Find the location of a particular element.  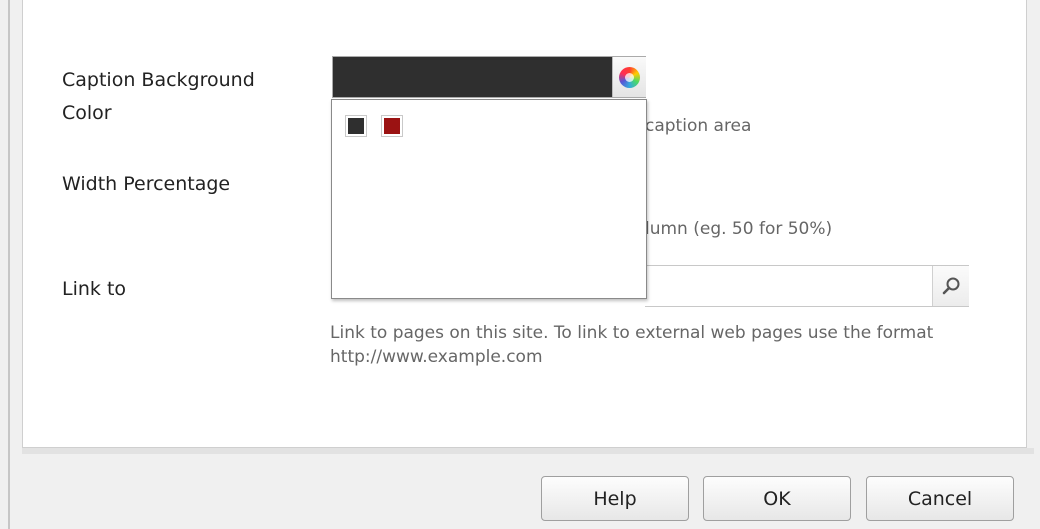

swatch-dark-gray is located at coordinates (356, 126).